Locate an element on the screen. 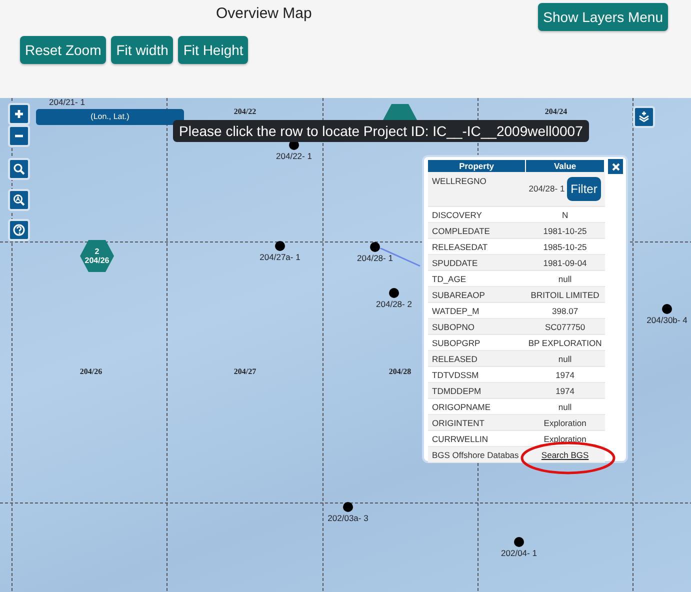 This screenshot has height=592, width=691. property-cell: TDMDDEPM is located at coordinates (477, 390).